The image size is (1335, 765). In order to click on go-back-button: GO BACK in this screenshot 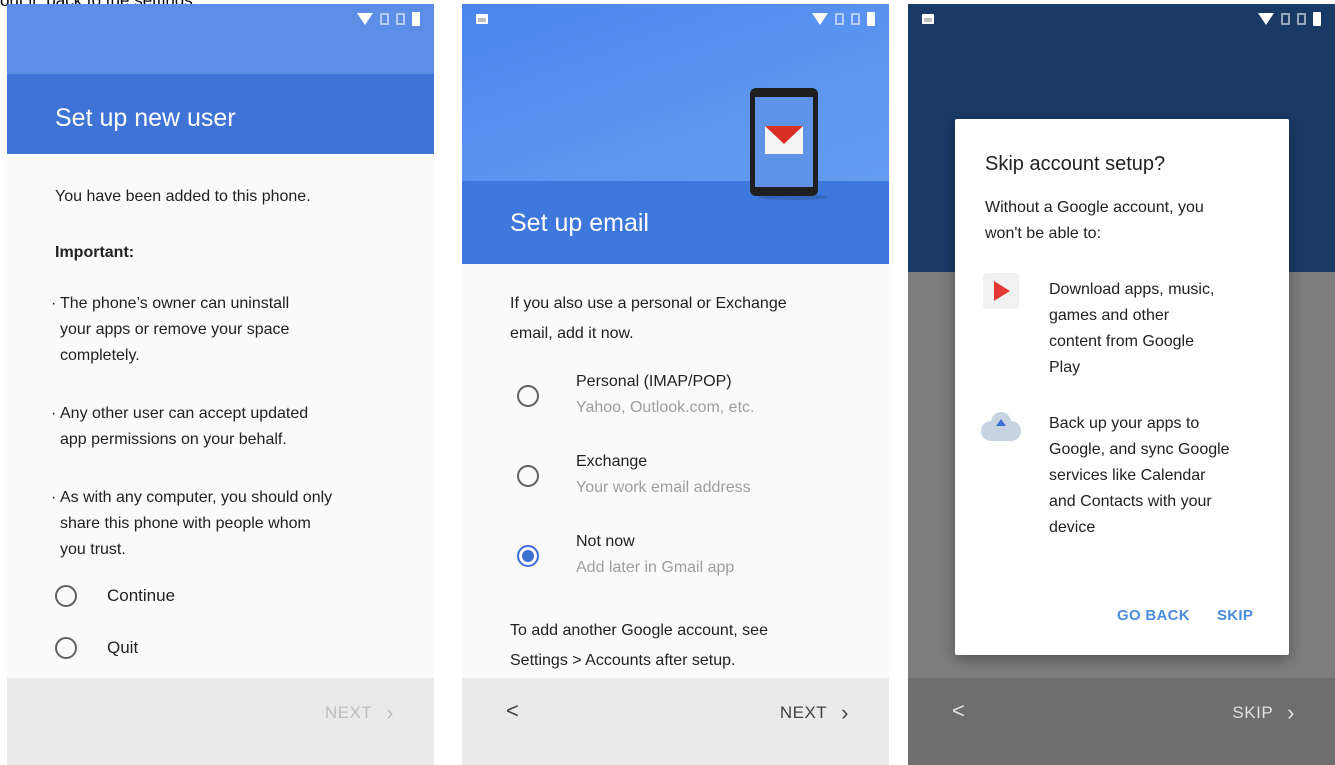, I will do `click(1153, 615)`.